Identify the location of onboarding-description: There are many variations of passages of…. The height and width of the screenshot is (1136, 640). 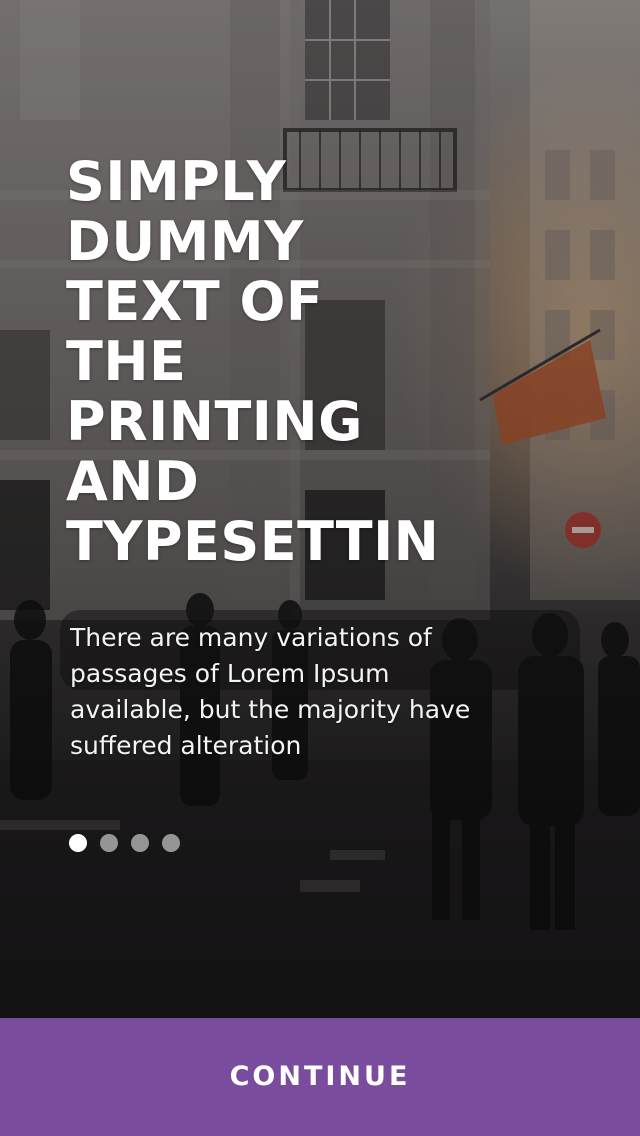
(270, 691).